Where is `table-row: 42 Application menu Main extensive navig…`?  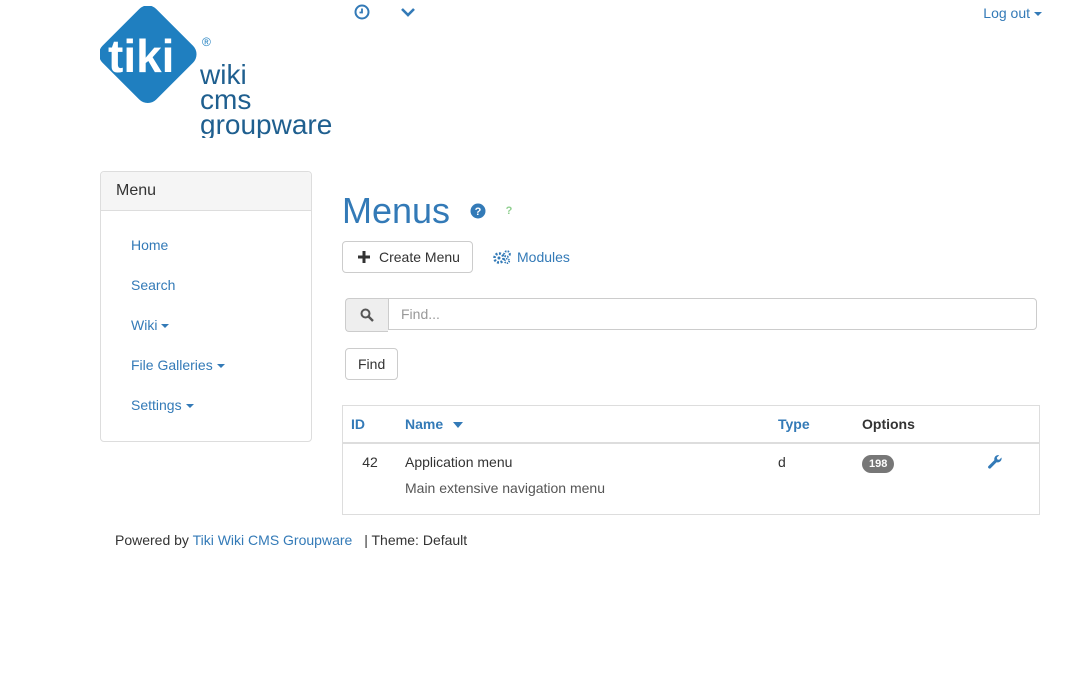
table-row: 42 Application menu Main extensive navig… is located at coordinates (691, 479).